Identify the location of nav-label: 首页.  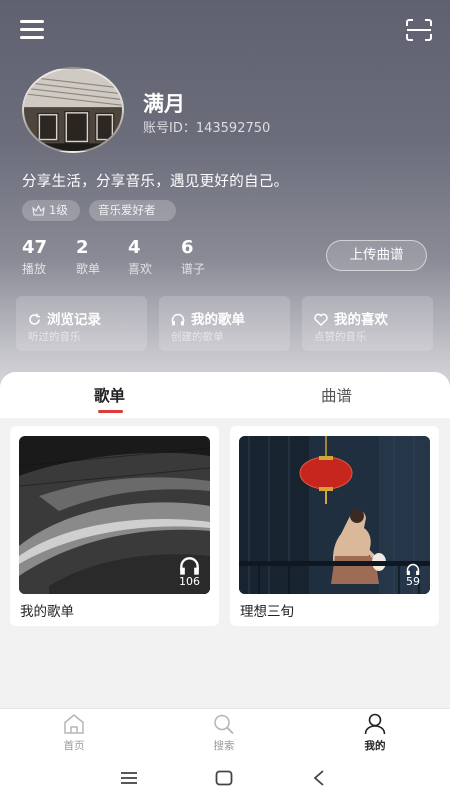
(74, 746).